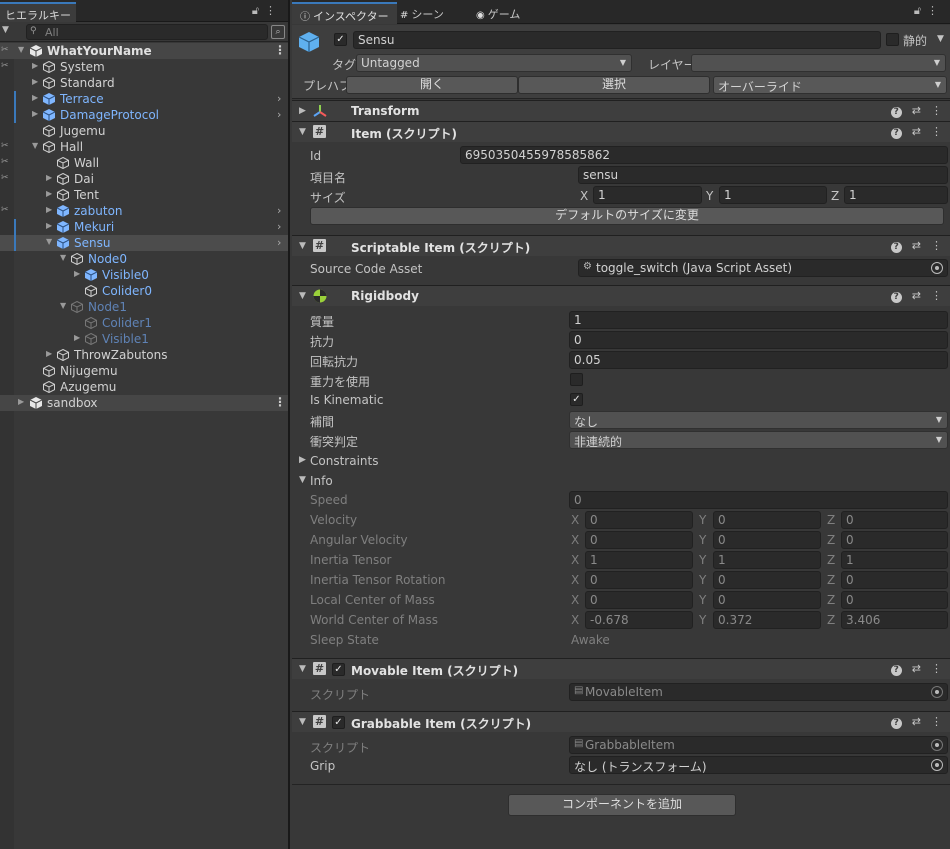 The height and width of the screenshot is (849, 950). I want to click on tree-row-scene-sandbox: ▶ sandbox ⋮, so click(144, 403).